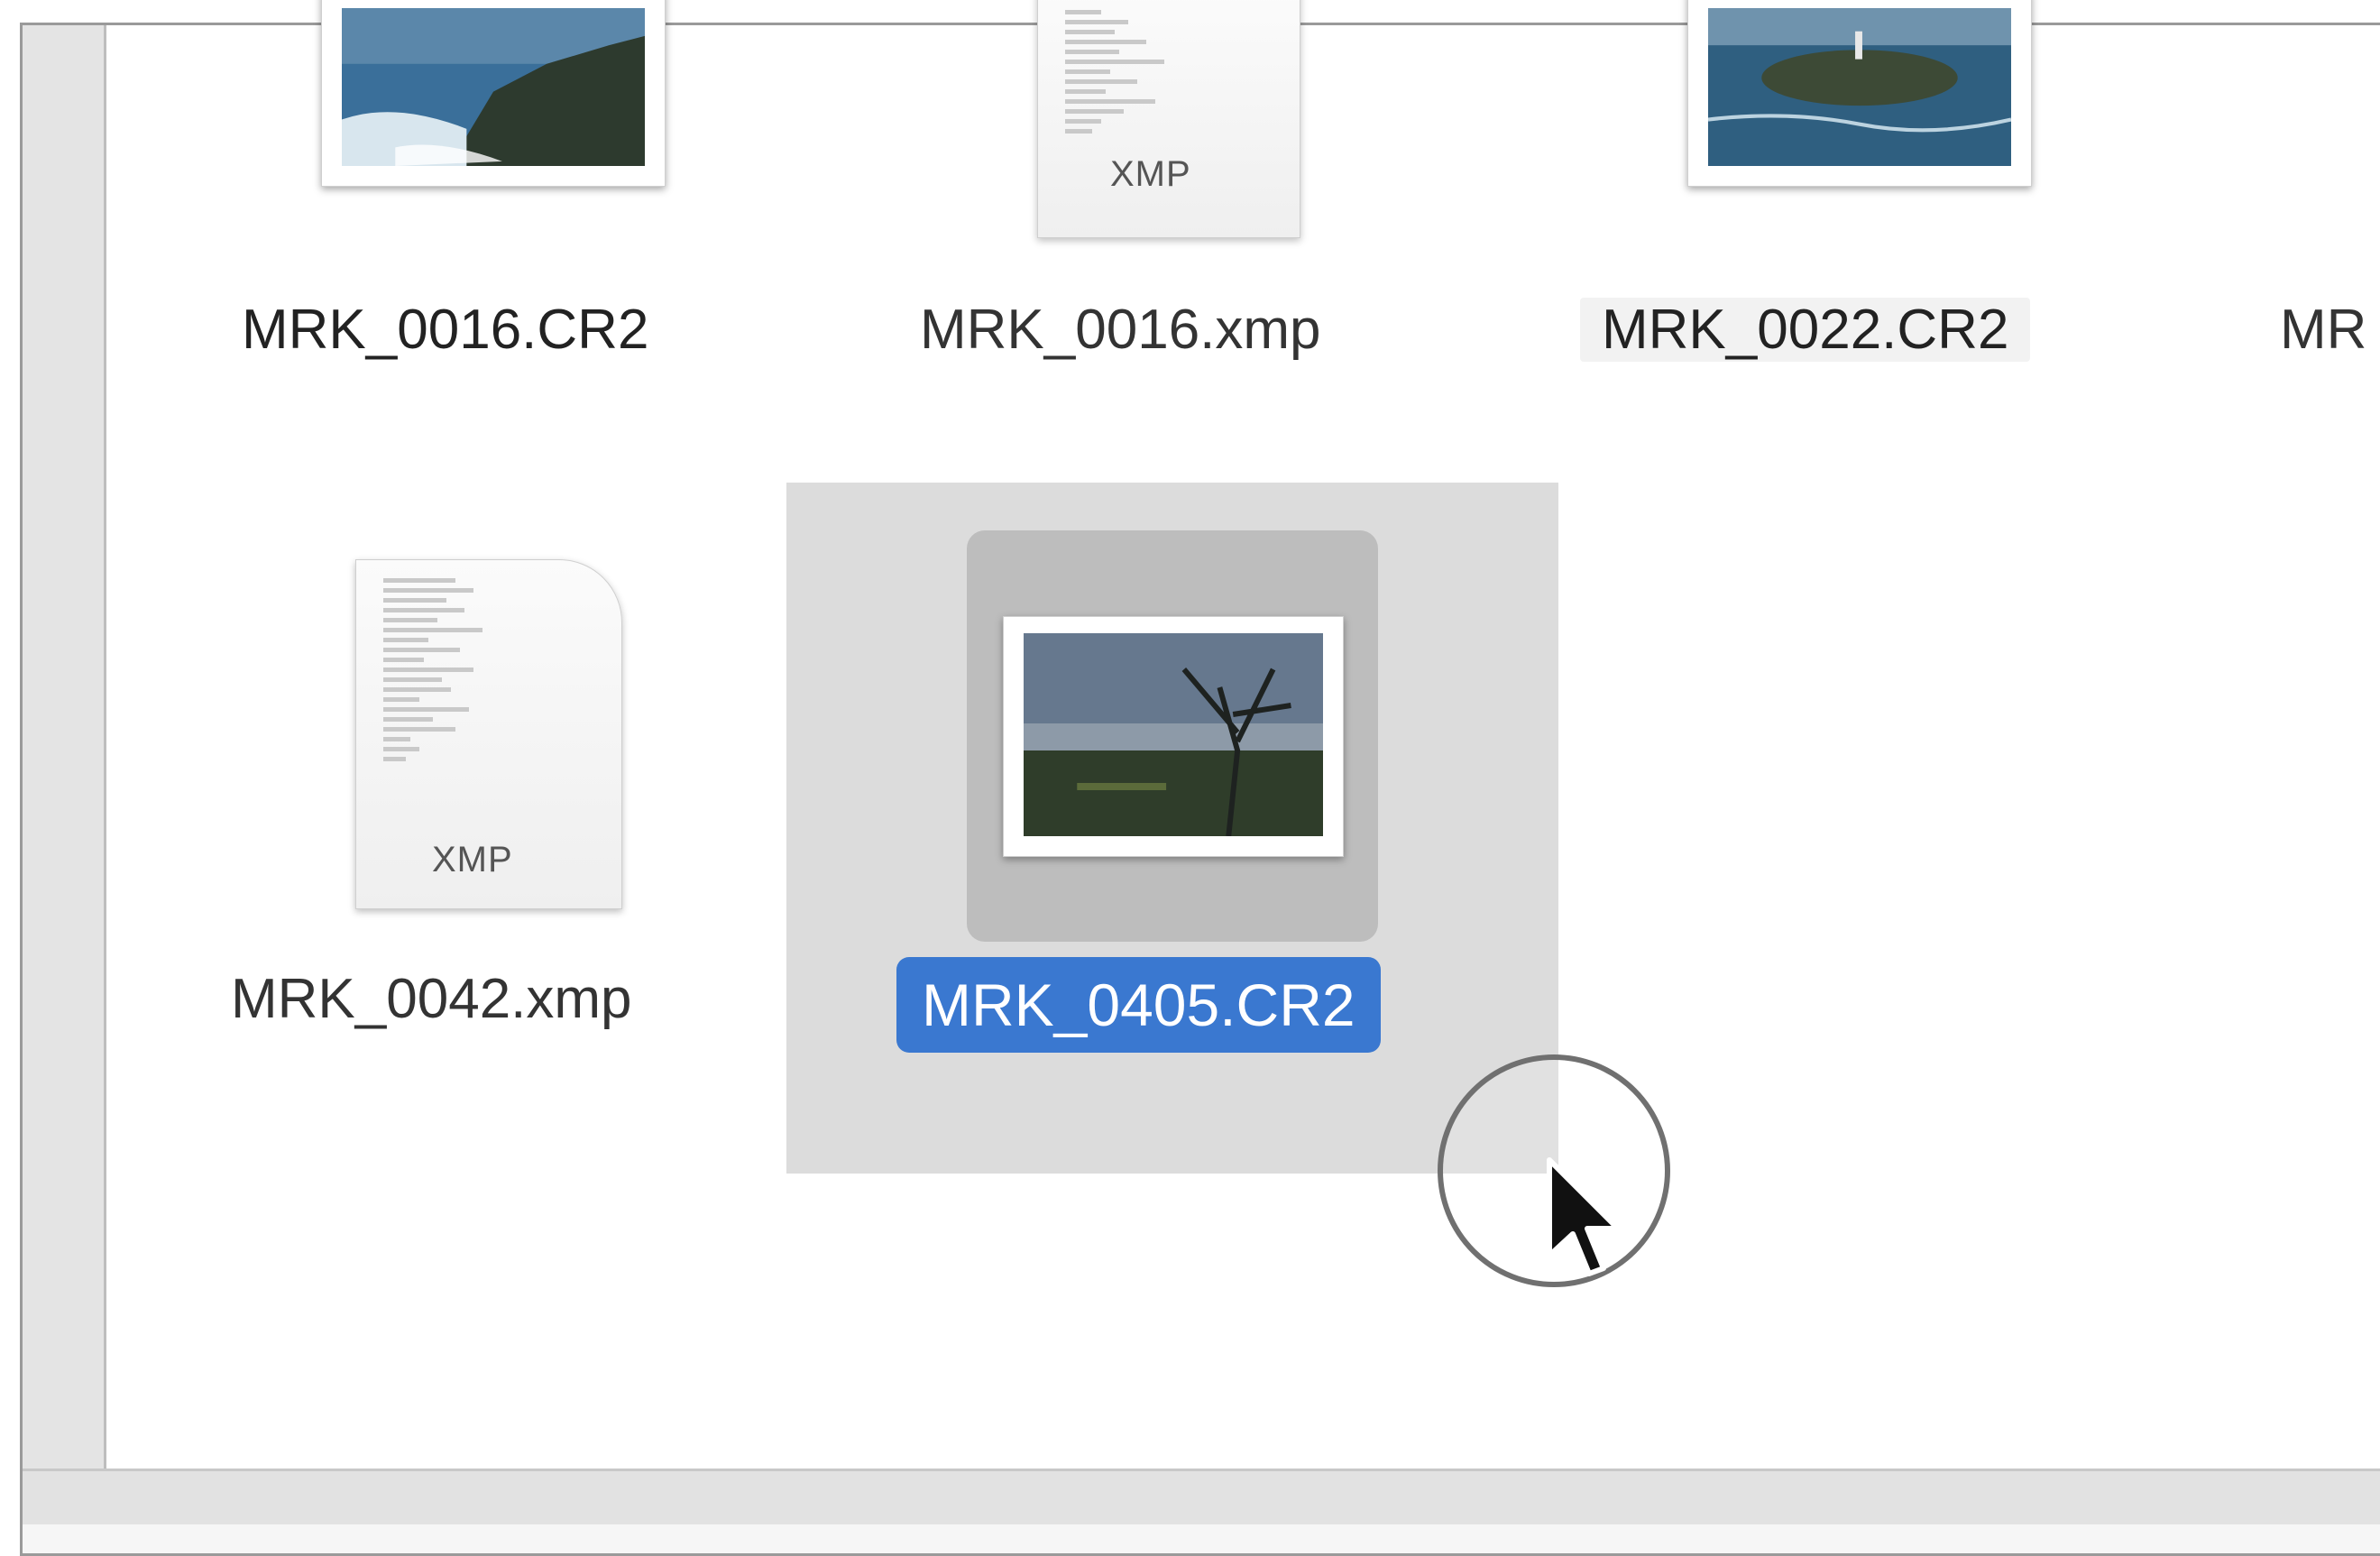 Image resolution: width=2380 pixels, height=1556 pixels. What do you see at coordinates (1584, 1216) in the screenshot?
I see `cursor-arrow-icon` at bounding box center [1584, 1216].